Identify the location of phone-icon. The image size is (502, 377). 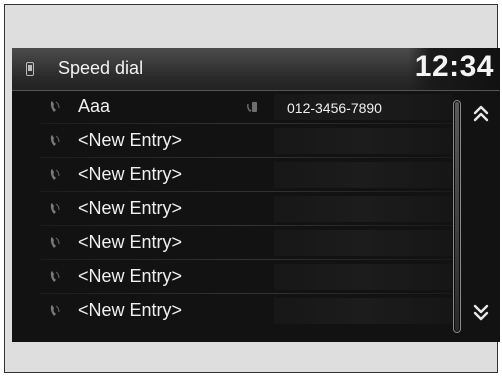
(30, 69).